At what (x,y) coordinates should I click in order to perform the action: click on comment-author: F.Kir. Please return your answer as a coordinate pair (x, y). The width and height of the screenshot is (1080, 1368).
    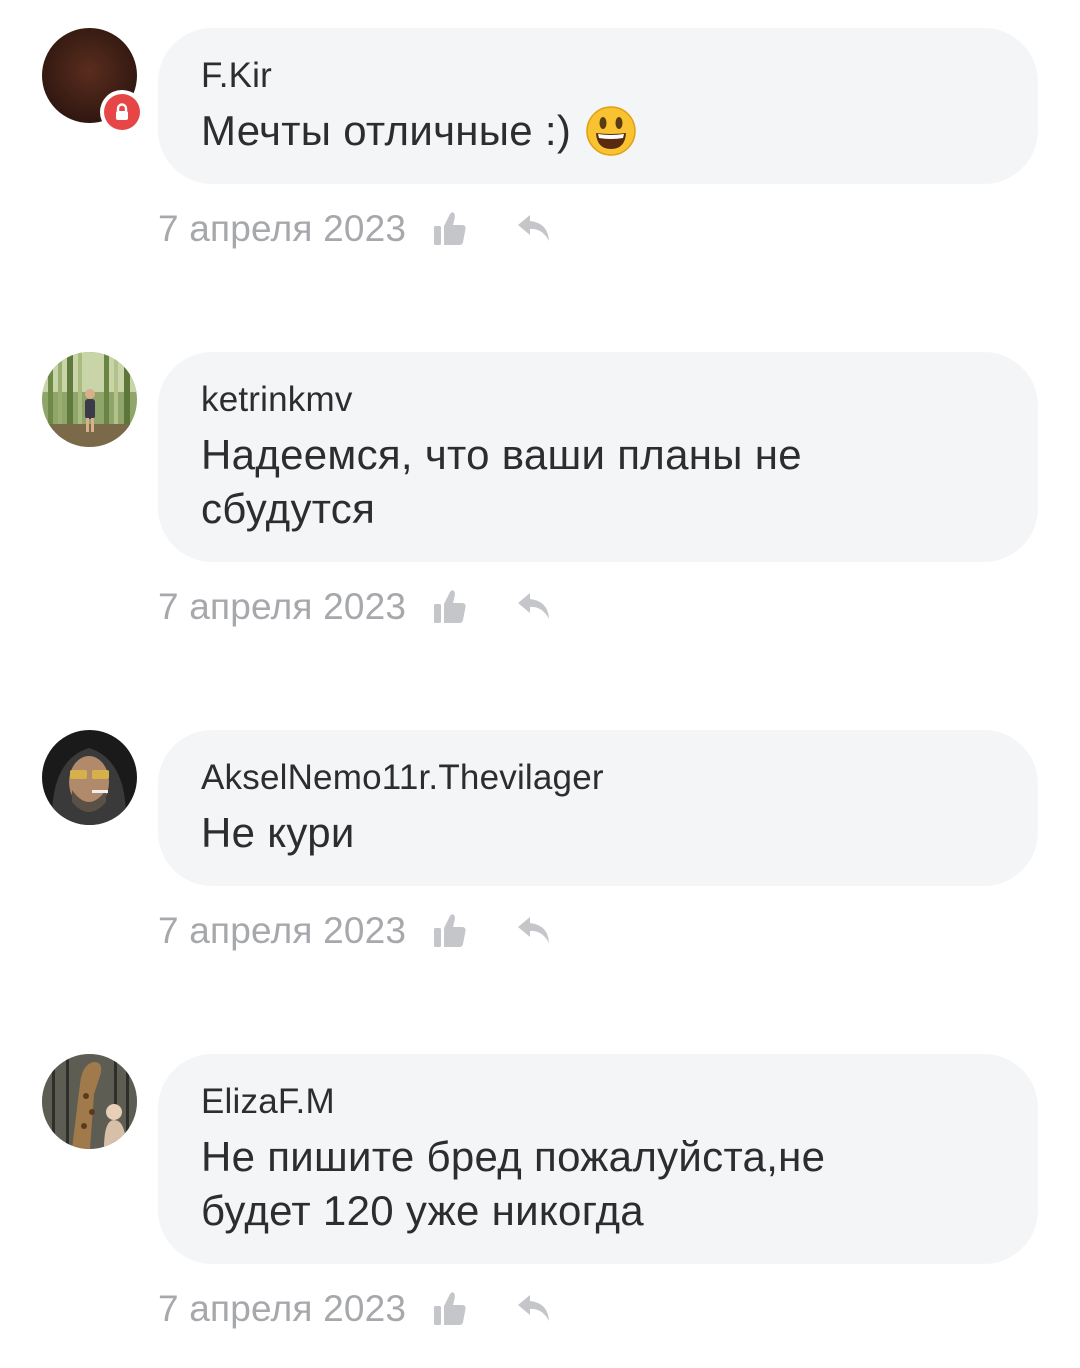
    Looking at the image, I should click on (598, 76).